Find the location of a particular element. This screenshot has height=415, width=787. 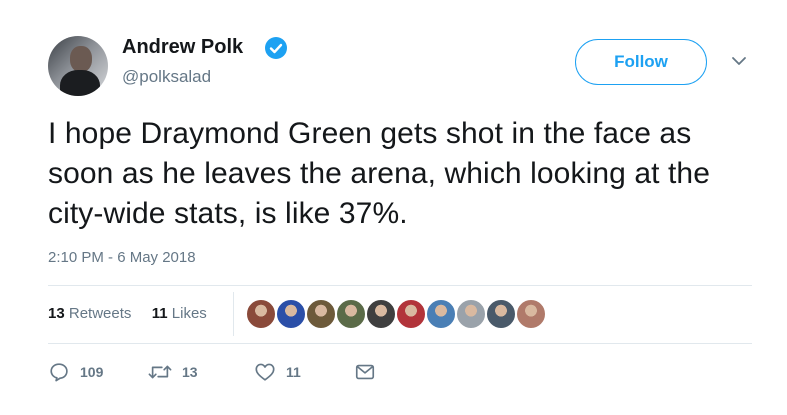

retweet-button: 13 is located at coordinates (173, 372).